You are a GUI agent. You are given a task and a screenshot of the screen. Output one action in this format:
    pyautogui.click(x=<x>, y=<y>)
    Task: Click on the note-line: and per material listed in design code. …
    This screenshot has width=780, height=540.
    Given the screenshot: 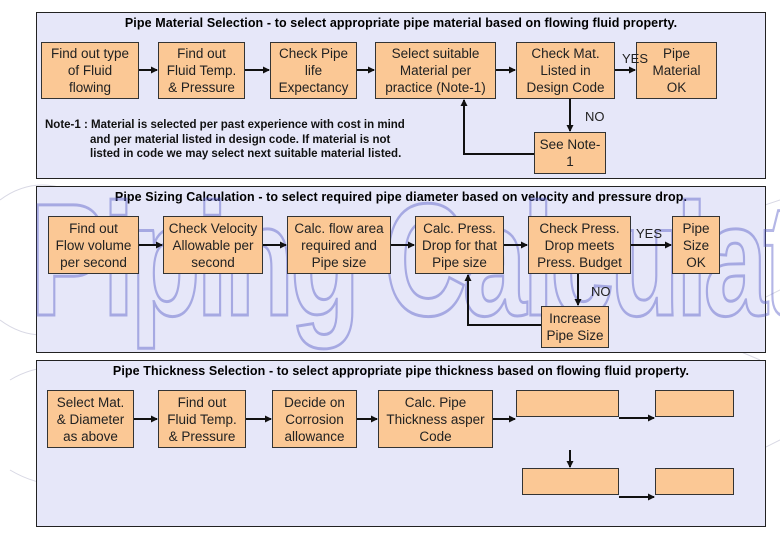 What is the action you would take?
    pyautogui.click(x=240, y=139)
    